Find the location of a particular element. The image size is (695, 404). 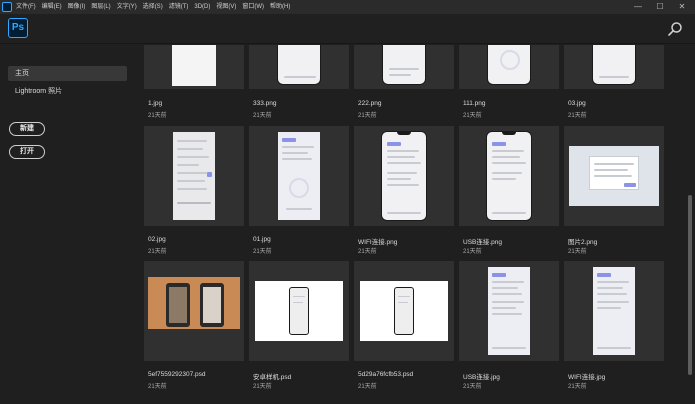

menu-edit: 编辑(E) is located at coordinates (52, 7).